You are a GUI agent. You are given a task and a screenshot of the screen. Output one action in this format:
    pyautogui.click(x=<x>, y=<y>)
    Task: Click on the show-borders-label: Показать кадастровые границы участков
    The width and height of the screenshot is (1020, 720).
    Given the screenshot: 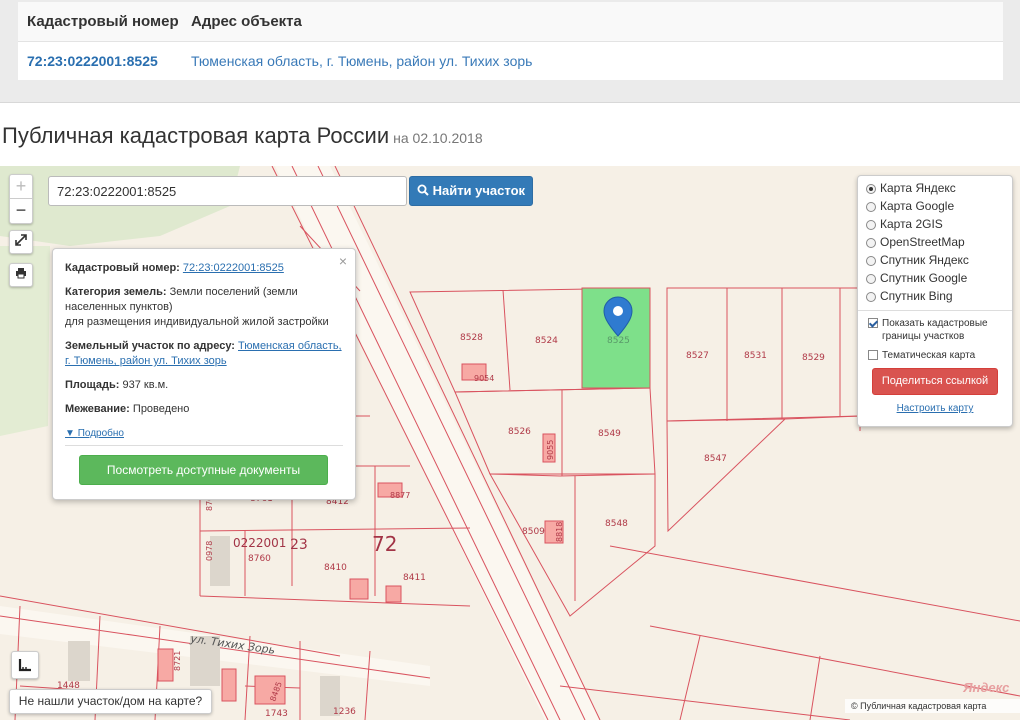 What is the action you would take?
    pyautogui.click(x=935, y=330)
    